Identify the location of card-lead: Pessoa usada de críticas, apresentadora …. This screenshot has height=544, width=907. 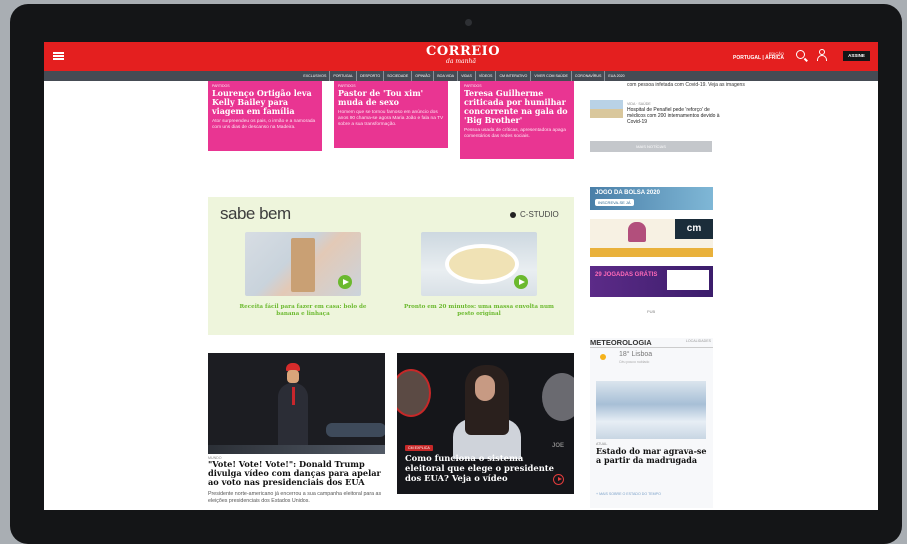
(515, 133).